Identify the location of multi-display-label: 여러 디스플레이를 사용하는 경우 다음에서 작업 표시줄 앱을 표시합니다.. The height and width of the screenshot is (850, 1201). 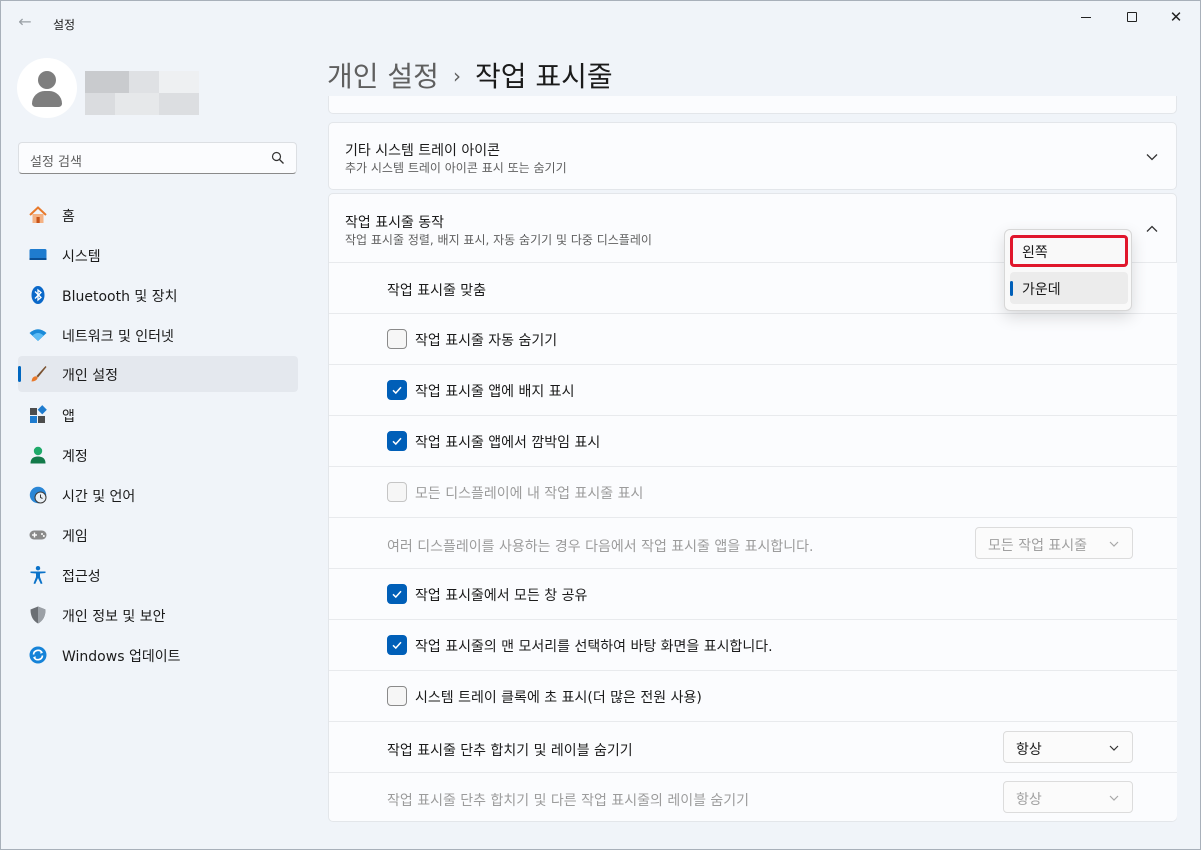
(600, 547).